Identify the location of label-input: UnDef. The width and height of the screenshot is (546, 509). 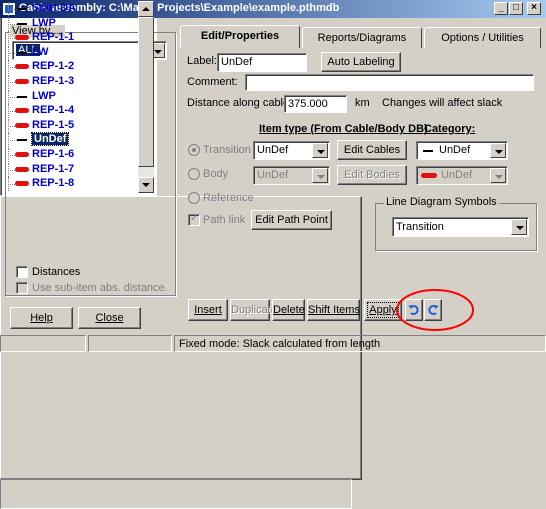
(262, 62).